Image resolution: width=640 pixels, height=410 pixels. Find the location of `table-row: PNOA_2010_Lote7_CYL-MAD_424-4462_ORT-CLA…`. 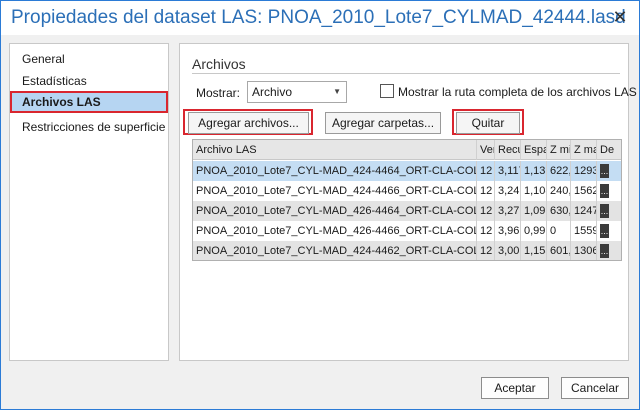

table-row: PNOA_2010_Lote7_CYL-MAD_424-4462_ORT-CLA… is located at coordinates (407, 250).